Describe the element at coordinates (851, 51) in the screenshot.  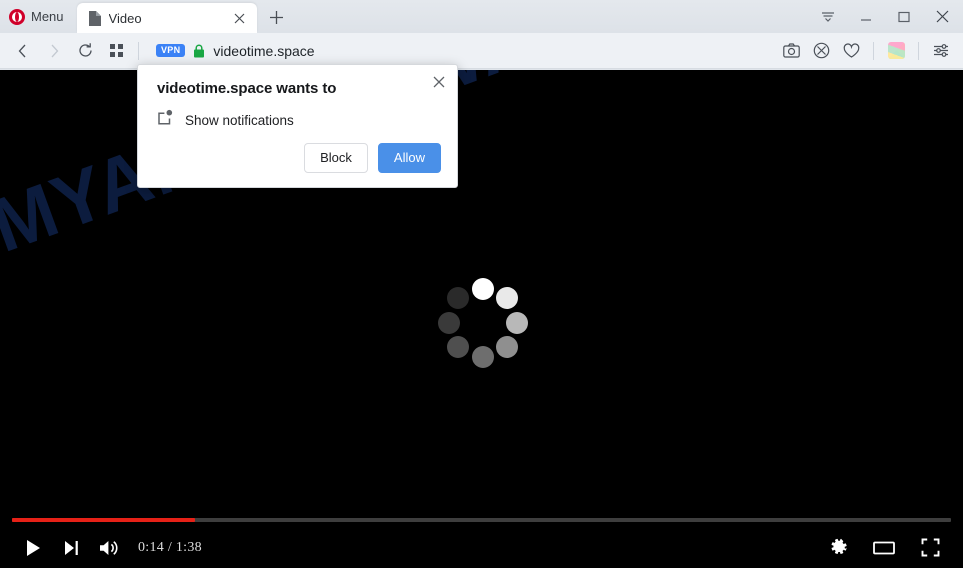
I see `heart-icon` at that location.